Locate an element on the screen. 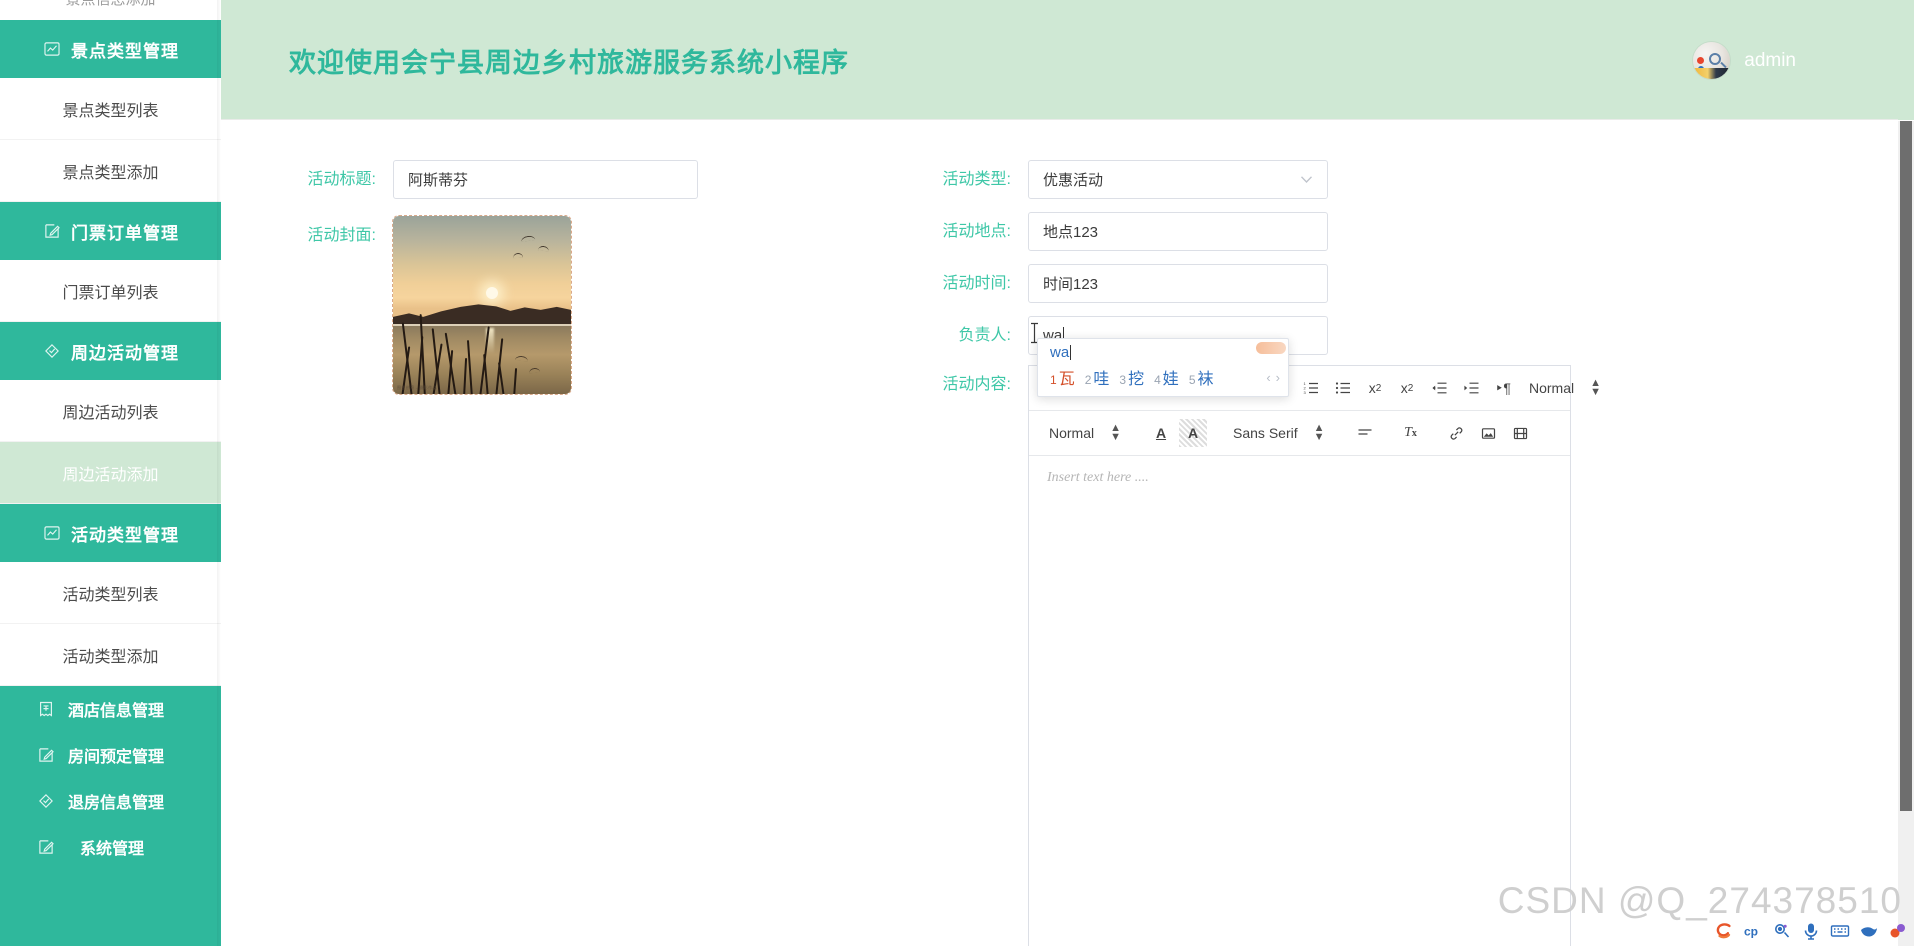 This screenshot has height=946, width=1914. editor-toolbar-row-2: Normal ▲ ▼ A A Sans Serif ▲ ▼ Tx is located at coordinates (1299, 433).